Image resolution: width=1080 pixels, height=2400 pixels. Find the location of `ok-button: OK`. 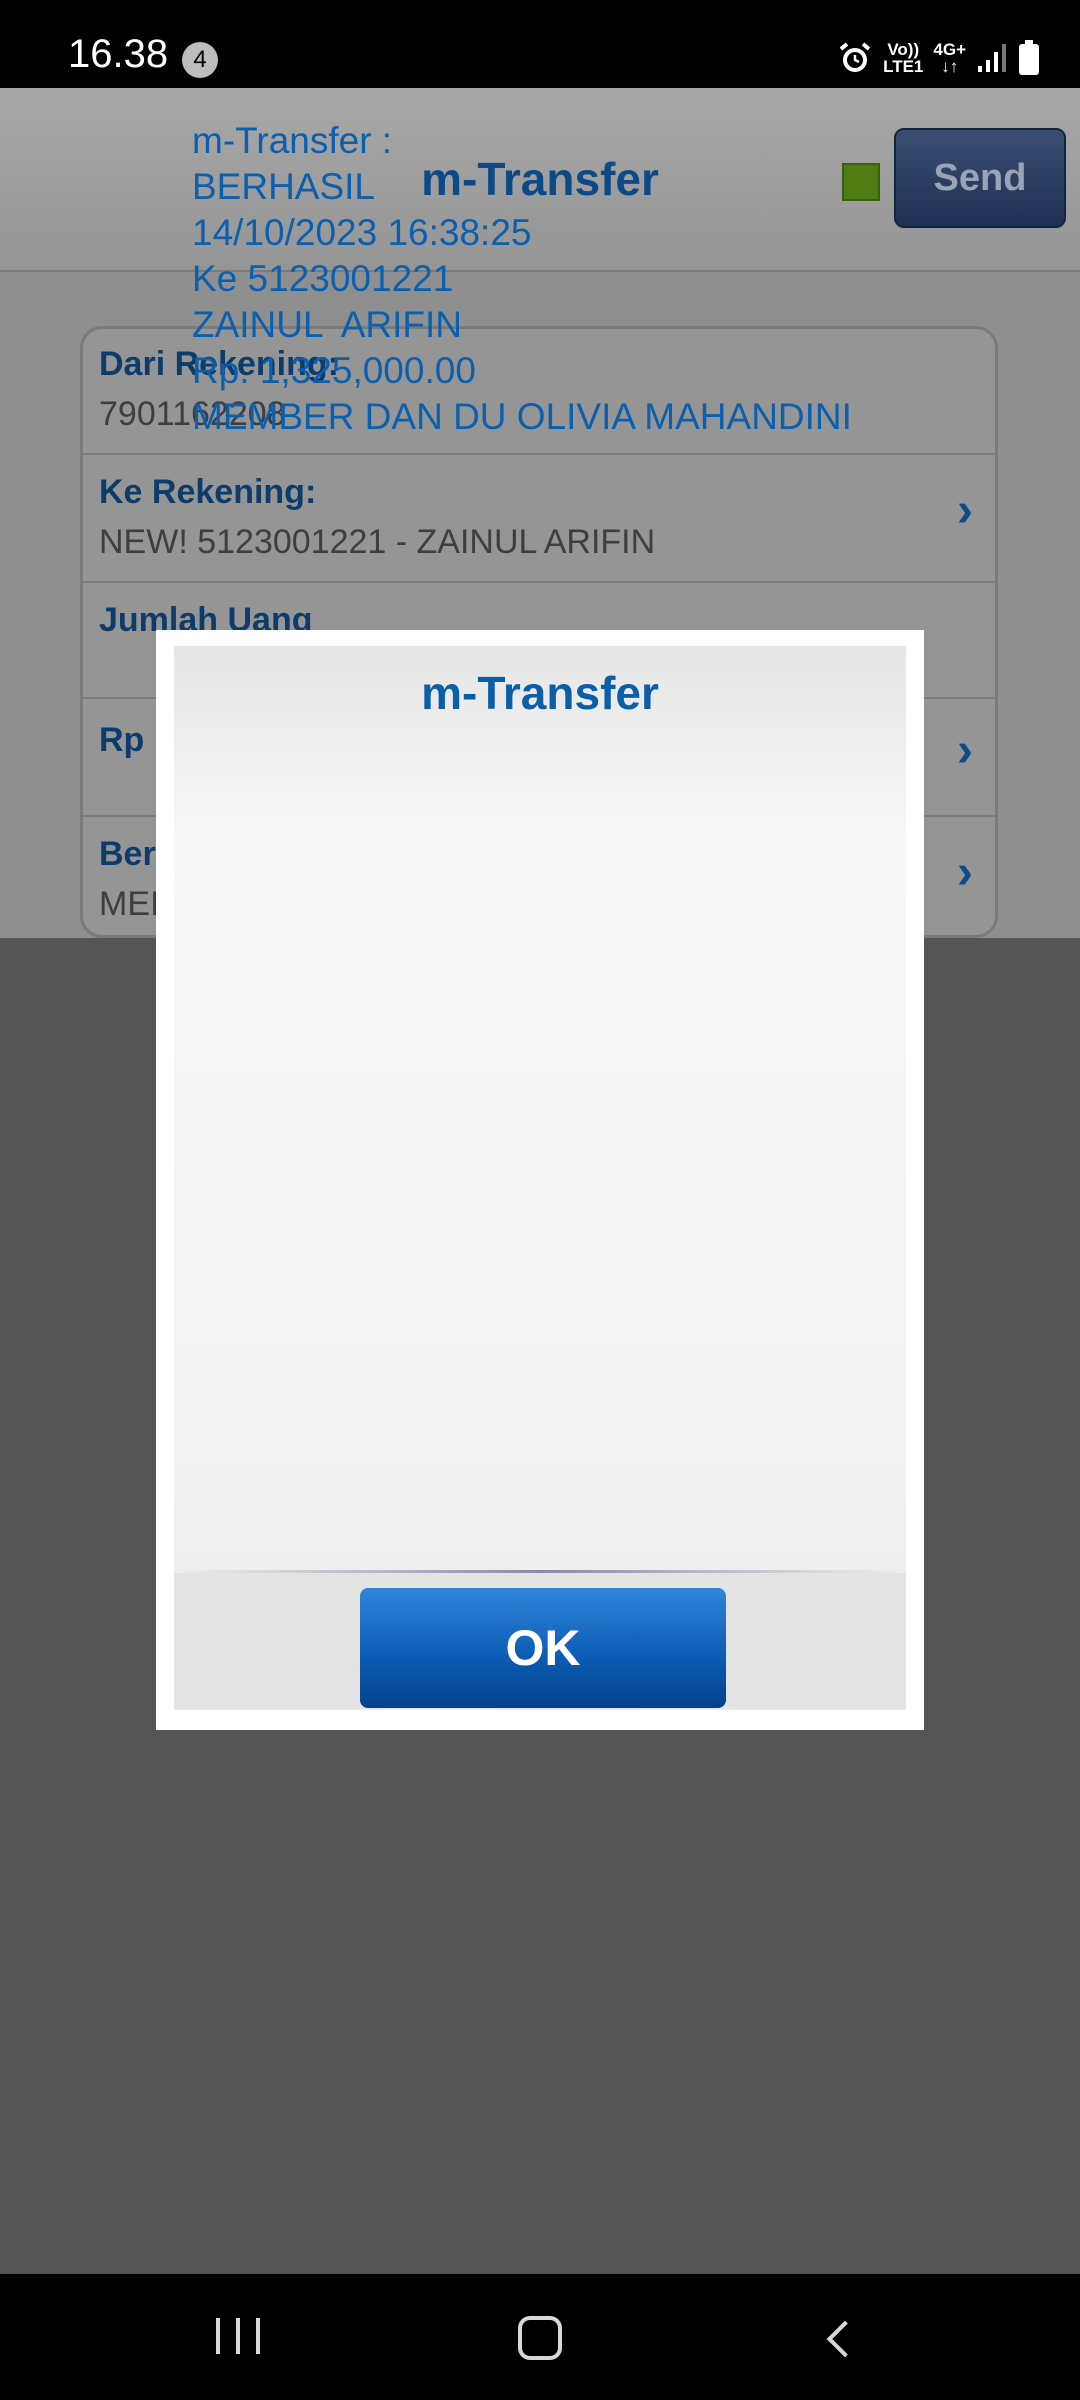

ok-button: OK is located at coordinates (543, 1648).